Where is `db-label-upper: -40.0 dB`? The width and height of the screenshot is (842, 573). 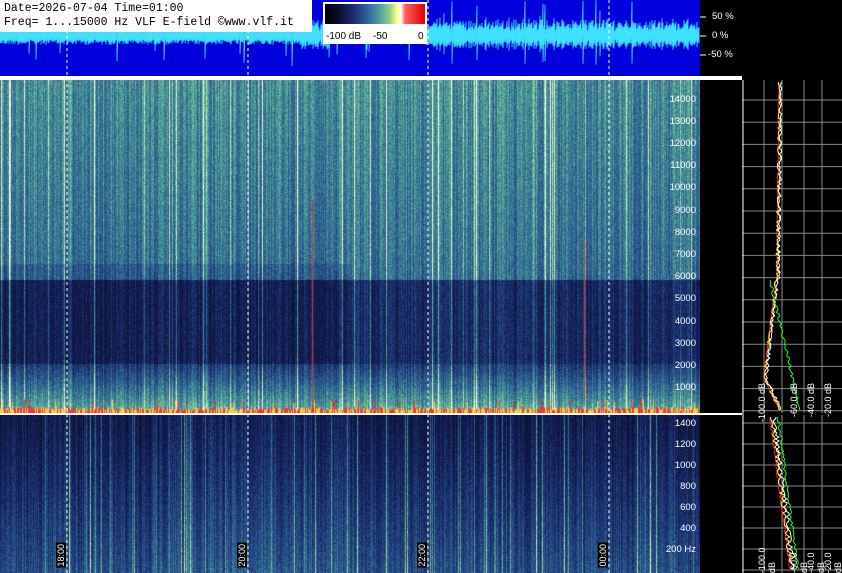 db-label-upper: -40.0 dB is located at coordinates (811, 400).